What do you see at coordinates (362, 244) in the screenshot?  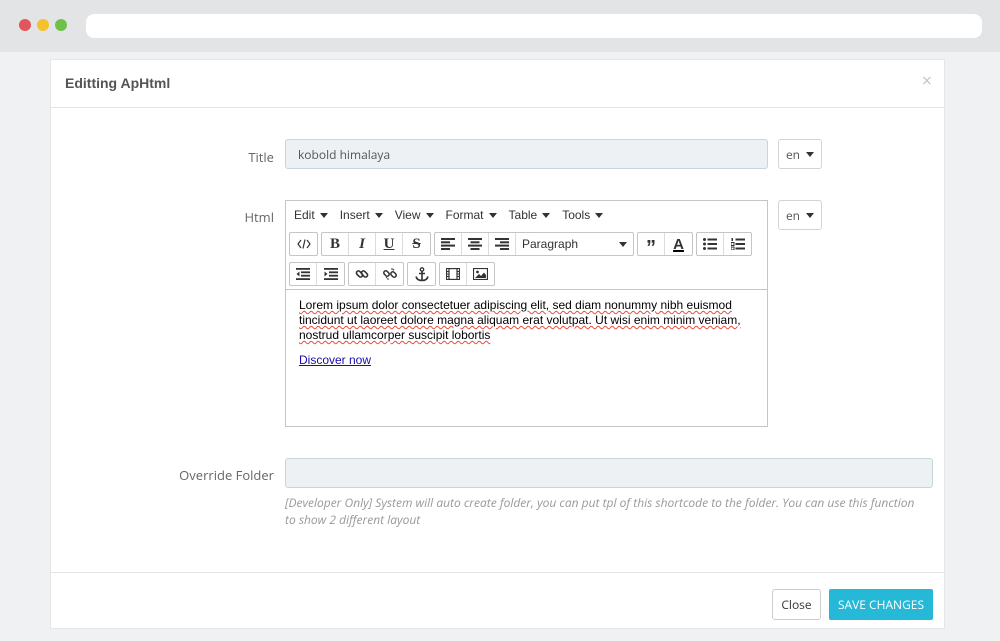 I see `italic-icon: I` at bounding box center [362, 244].